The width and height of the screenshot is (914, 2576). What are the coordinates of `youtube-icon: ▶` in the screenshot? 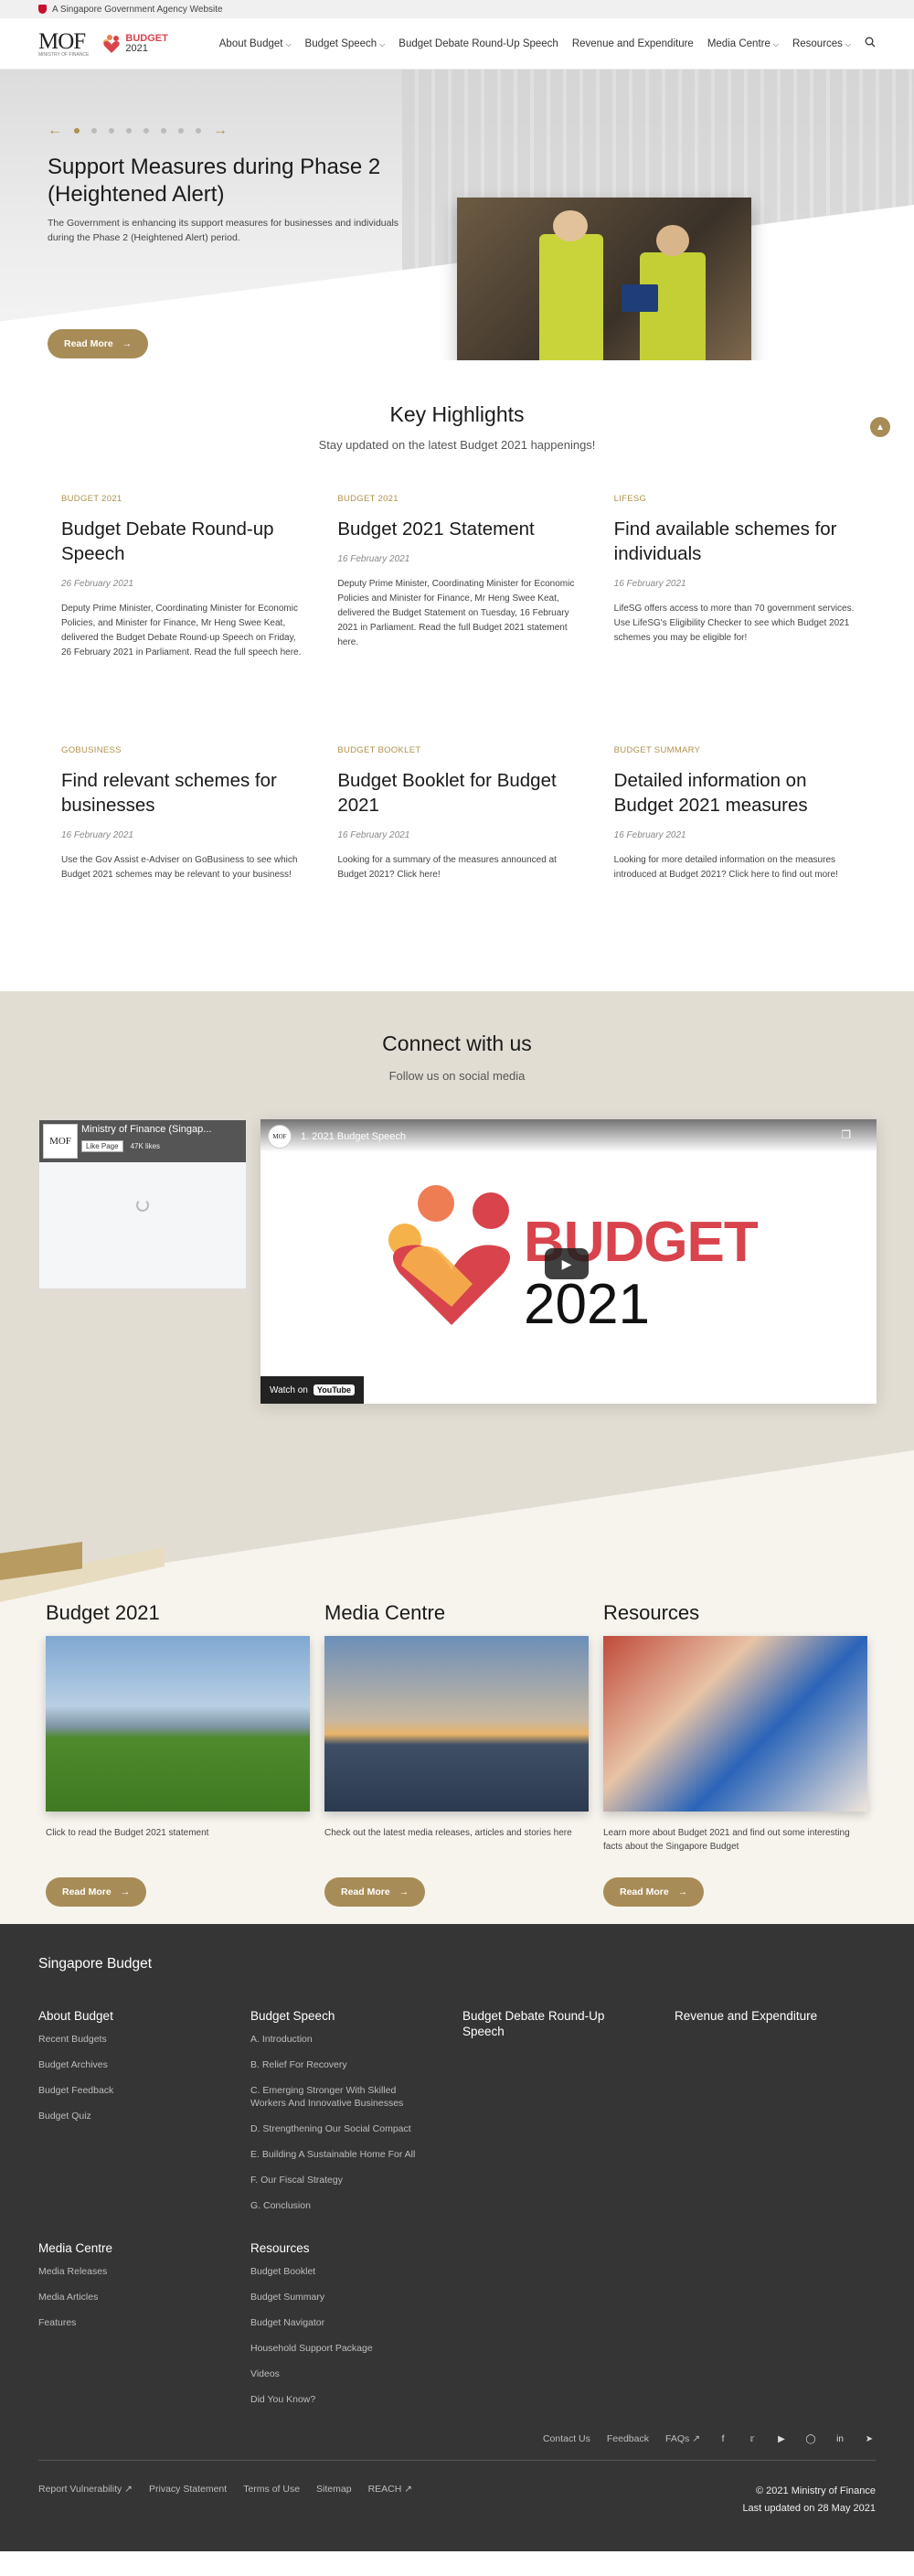 It's located at (781, 2438).